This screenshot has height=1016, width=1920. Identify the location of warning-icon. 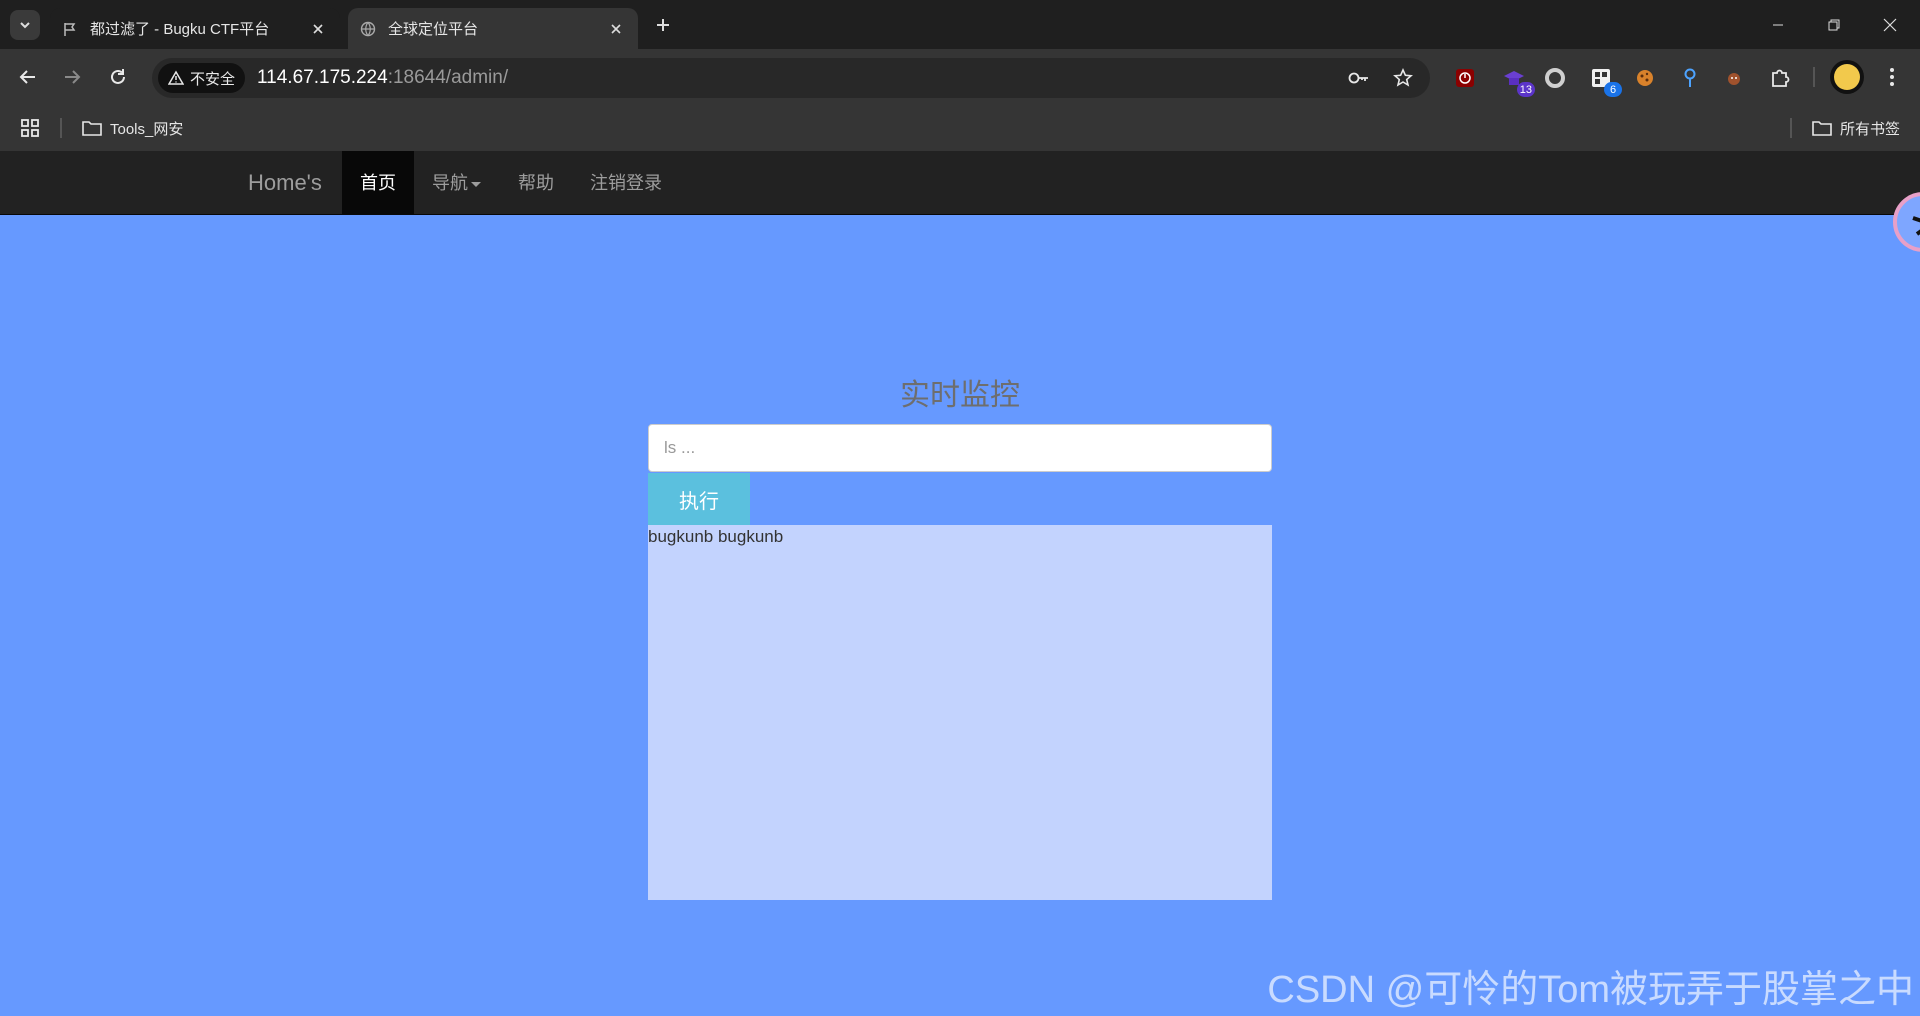
(176, 77).